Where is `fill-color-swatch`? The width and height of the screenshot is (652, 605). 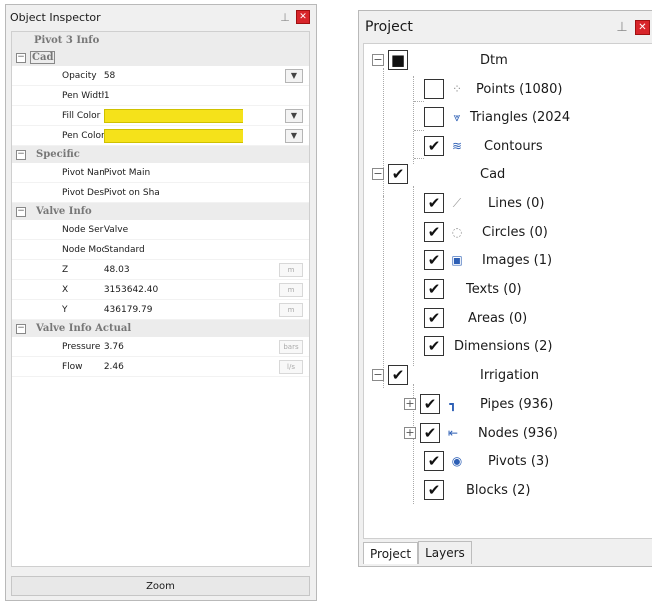
fill-color-swatch is located at coordinates (173, 115).